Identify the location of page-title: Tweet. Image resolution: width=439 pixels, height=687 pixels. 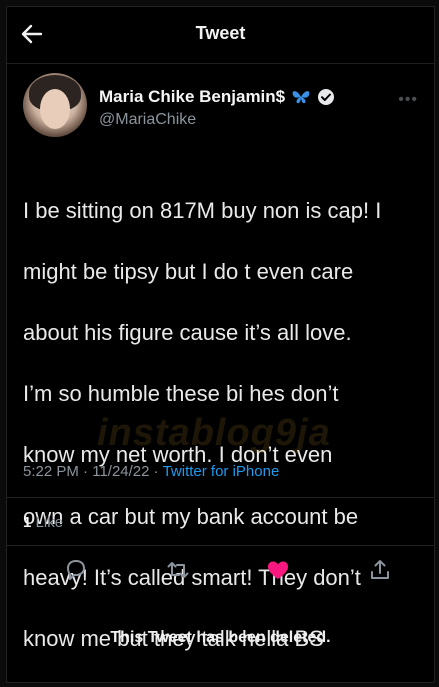
(220, 33).